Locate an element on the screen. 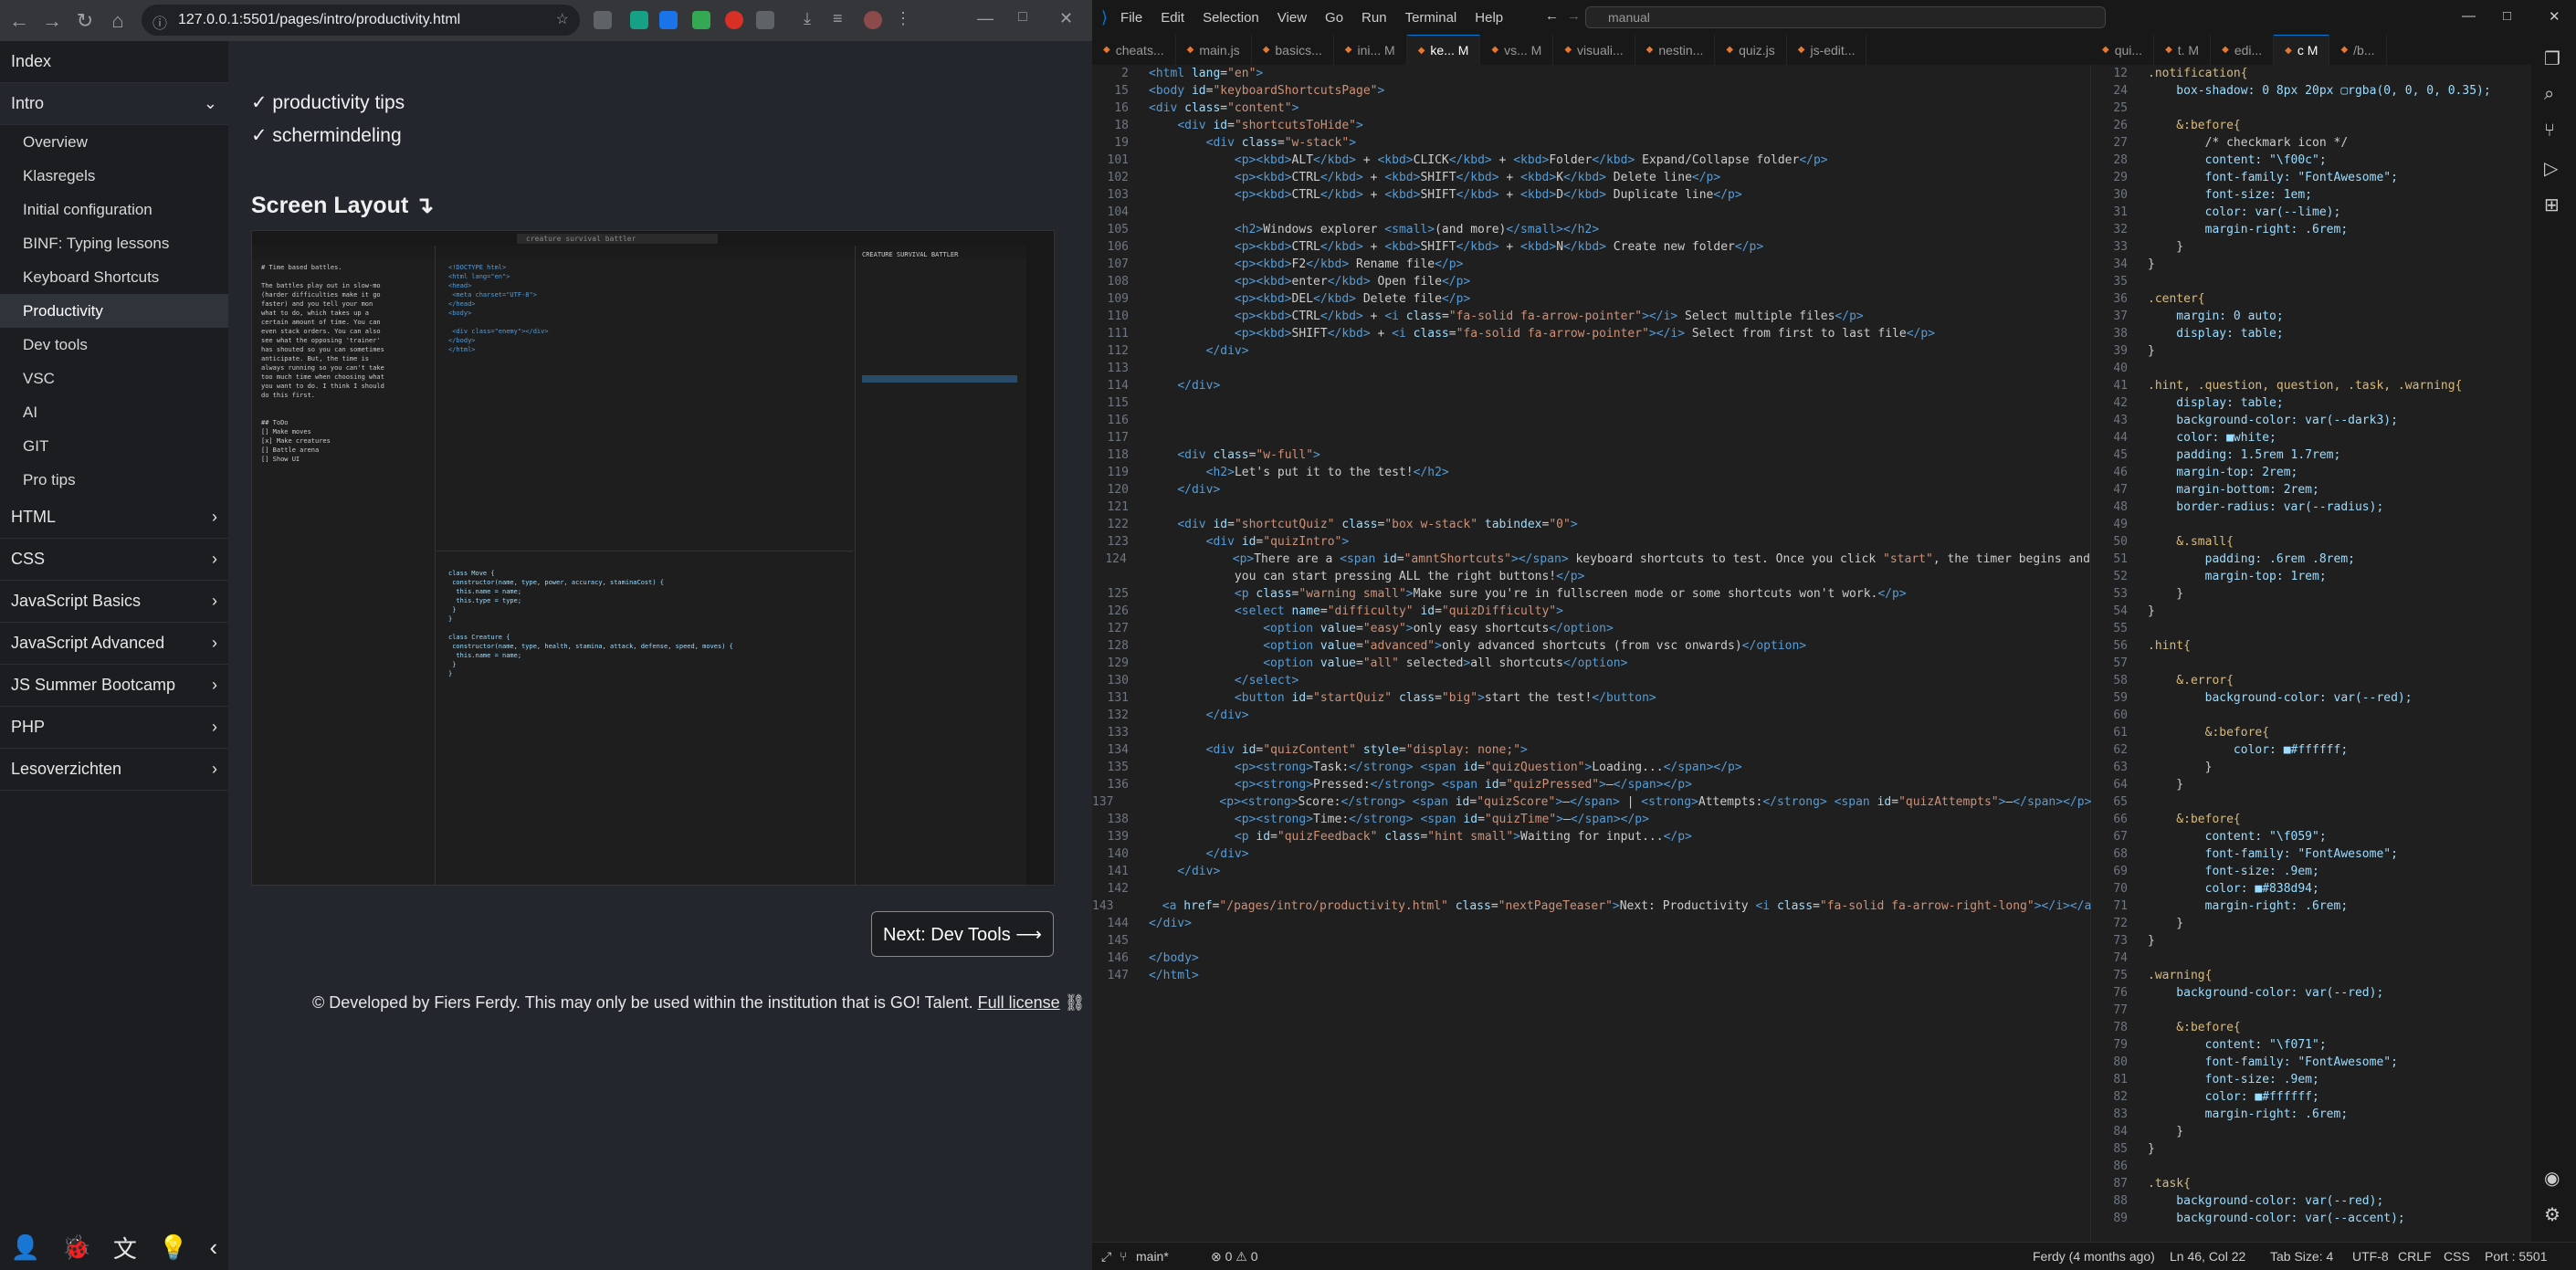 The width and height of the screenshot is (2576, 1270). explorer-icon: ❐ is located at coordinates (2552, 58).